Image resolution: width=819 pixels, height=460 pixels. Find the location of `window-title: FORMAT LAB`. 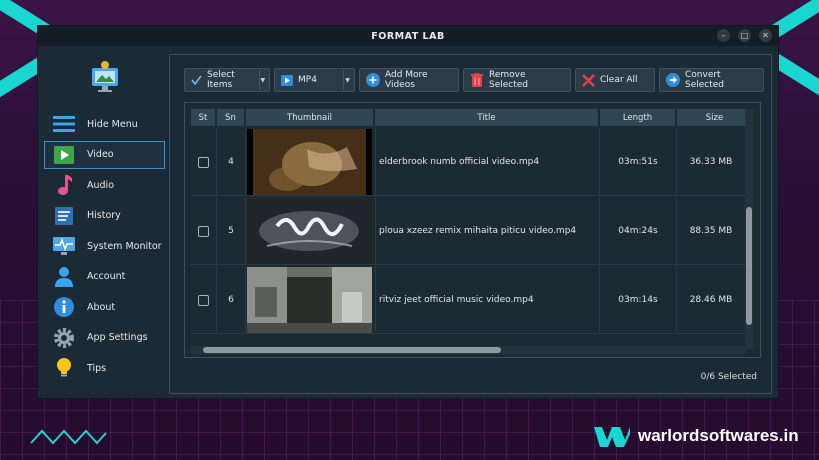

window-title: FORMAT LAB is located at coordinates (408, 36).